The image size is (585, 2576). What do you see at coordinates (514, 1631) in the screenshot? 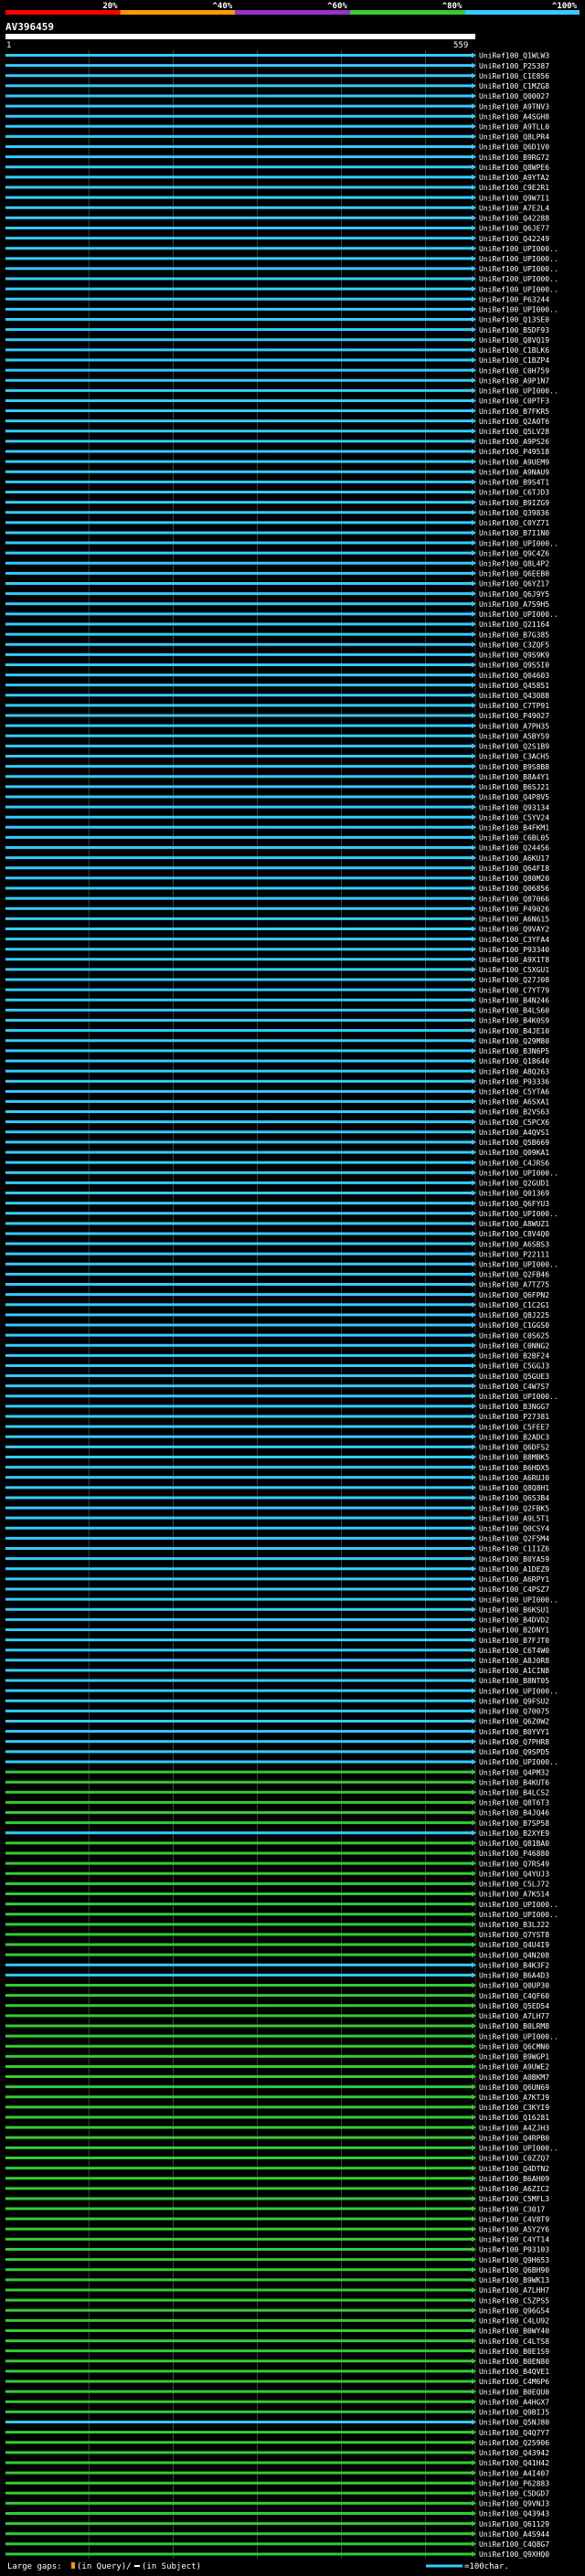
I see `hit-label: UniRef100_B2DNY1` at bounding box center [514, 1631].